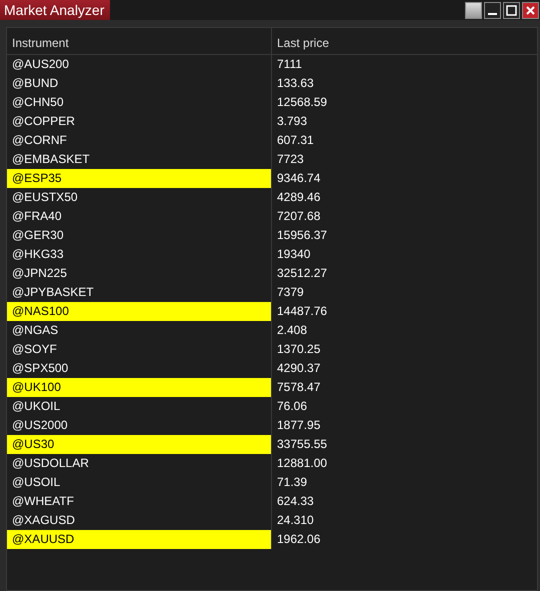 The image size is (540, 591). I want to click on instrument-cell: @NAS100, so click(139, 311).